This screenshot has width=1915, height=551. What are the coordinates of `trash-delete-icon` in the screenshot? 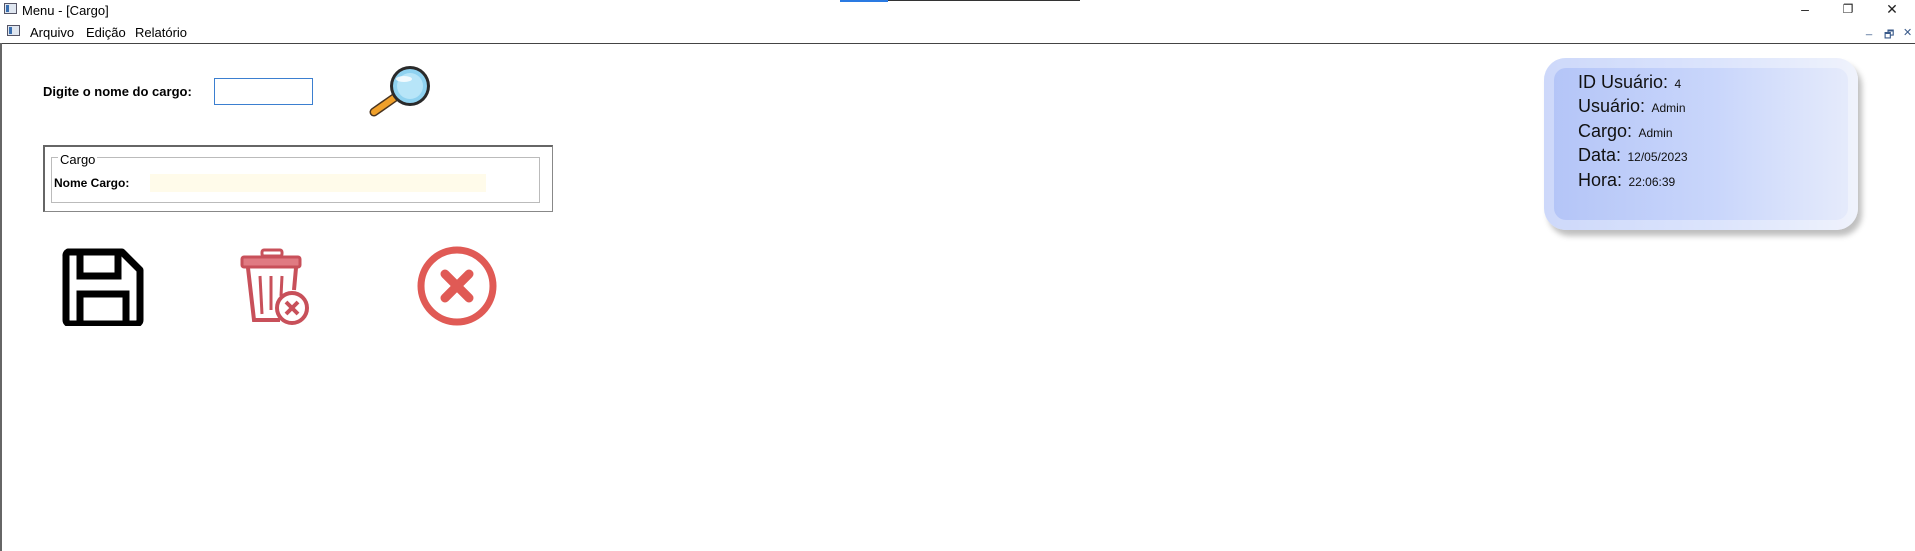 It's located at (274, 286).